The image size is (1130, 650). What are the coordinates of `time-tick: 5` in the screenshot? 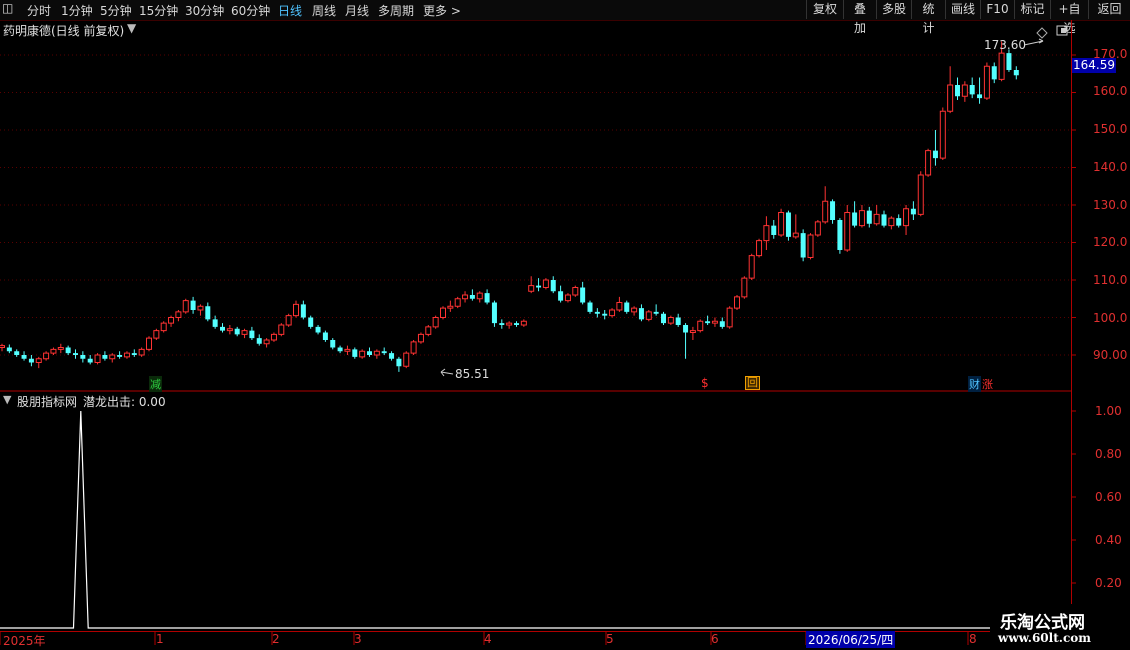 It's located at (610, 639).